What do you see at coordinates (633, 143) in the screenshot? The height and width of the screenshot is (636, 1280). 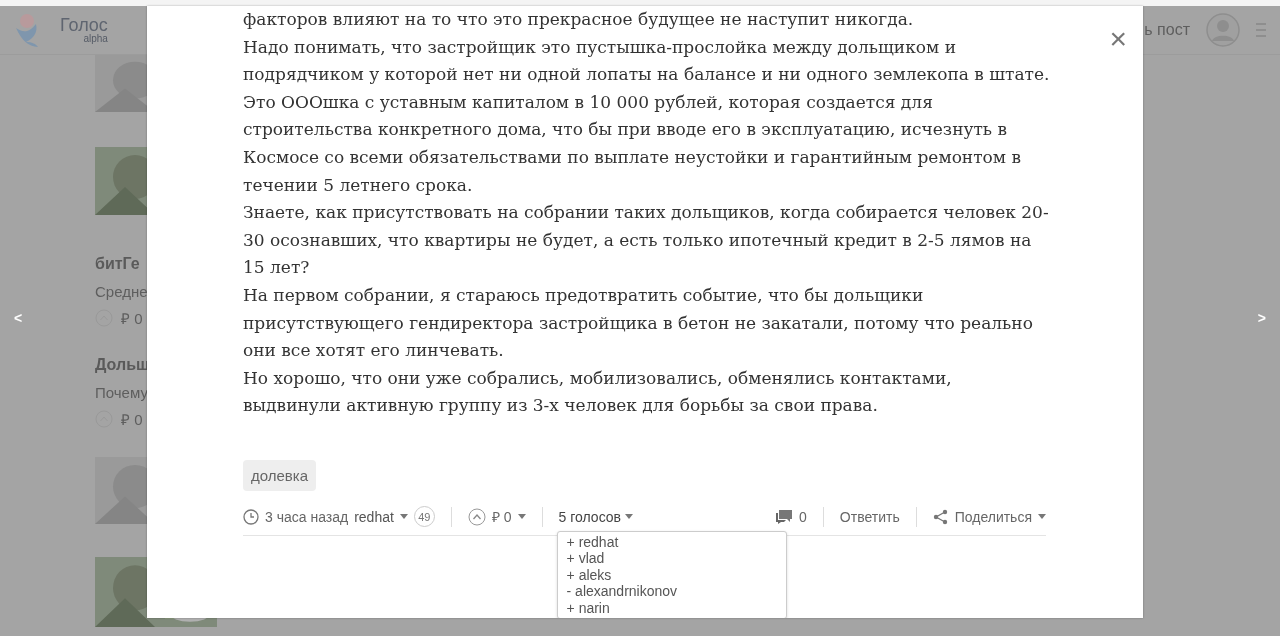 I see `post-paragraph: Это ОООшка с уставным капиталом в 10 000 рублей, которая создается для строительства конкретного дома, что бы при вводе его в эксплуатацию, исчезнуть в Космосе со всеми обязательствами по выплате неустойки и гарантийным ремонтом в течении 5 летнего срока.` at bounding box center [633, 143].